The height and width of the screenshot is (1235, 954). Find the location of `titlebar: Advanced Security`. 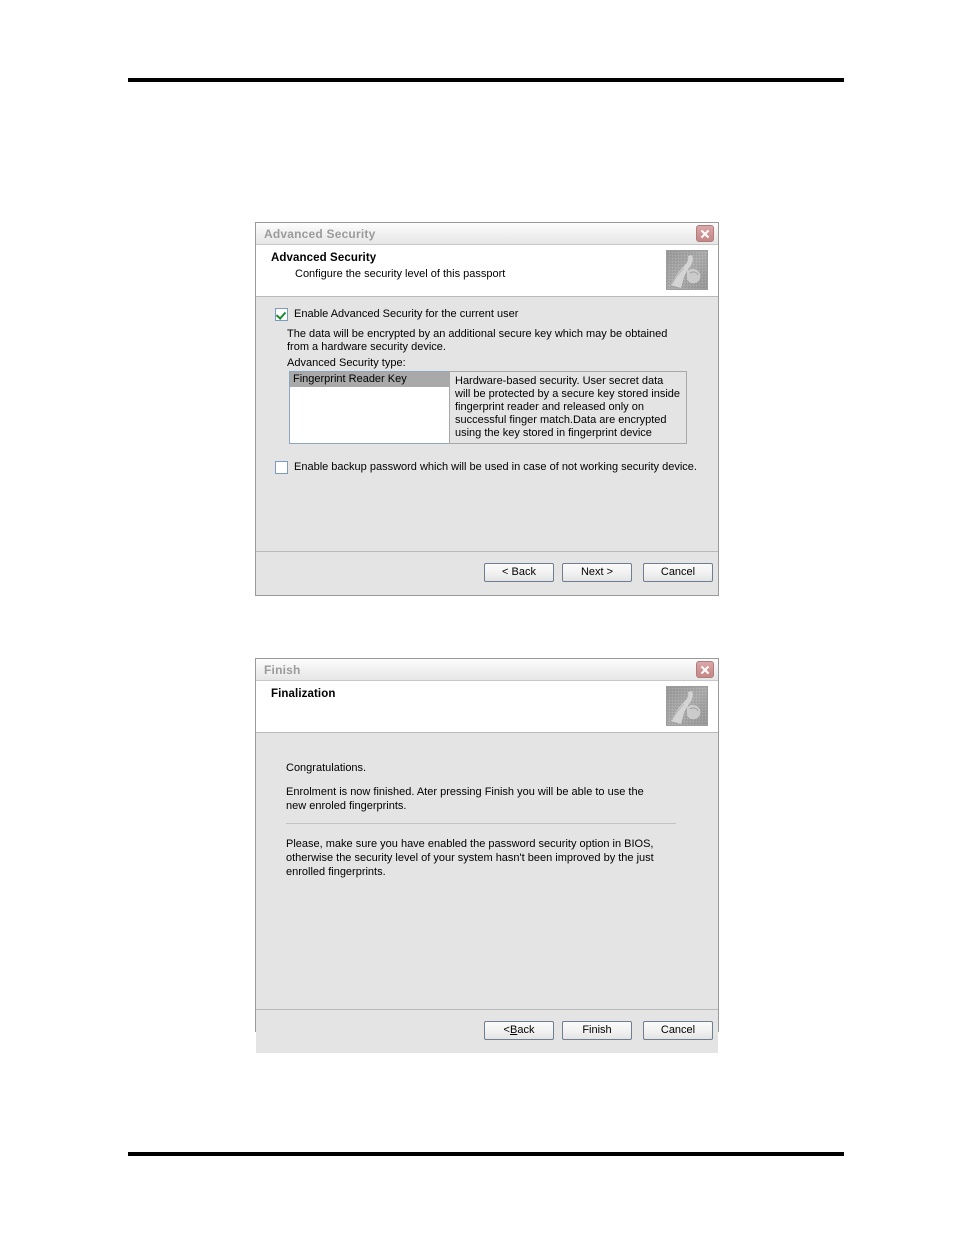

titlebar: Advanced Security is located at coordinates (487, 234).